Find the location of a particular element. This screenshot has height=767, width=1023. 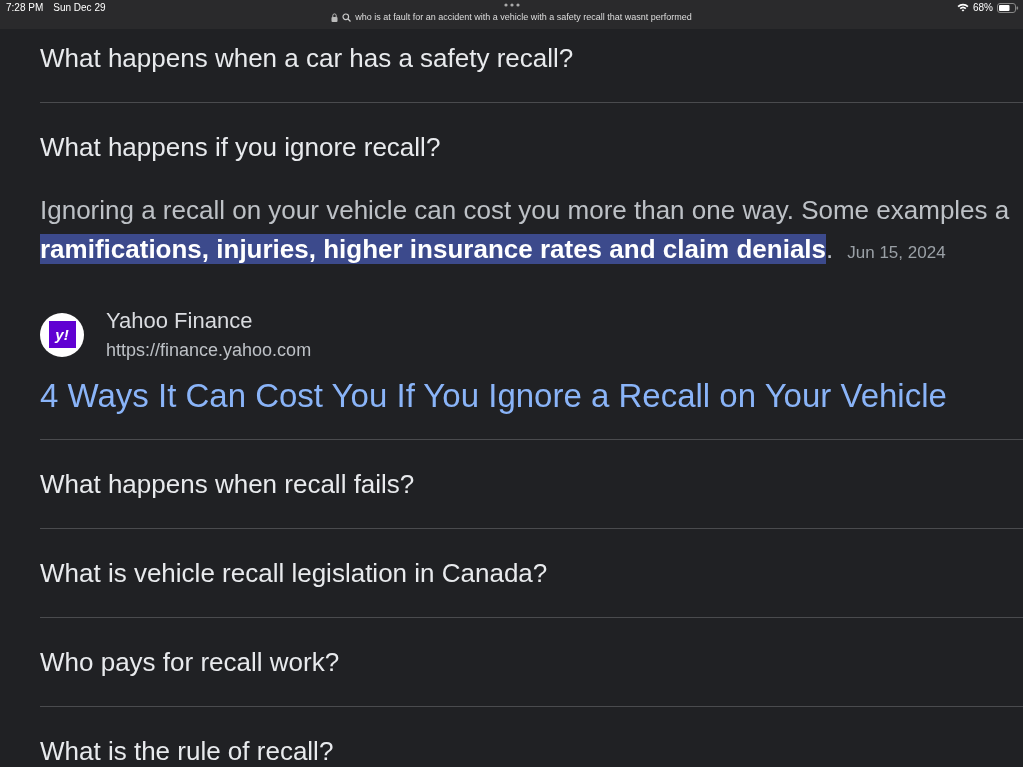

answer-snippet: Ignoring a recall on your vehicle can cost you more than one way. Some examples a ramifications, injuries, higher insurance rates and claim denials. Jun 15, 2024 is located at coordinates (525, 230).